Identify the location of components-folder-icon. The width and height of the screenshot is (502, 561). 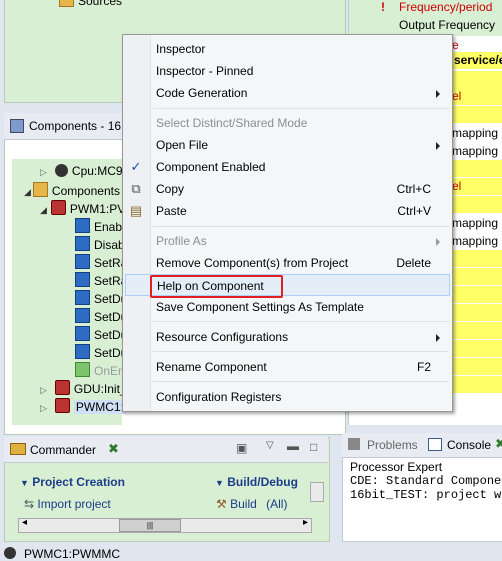
(40, 189).